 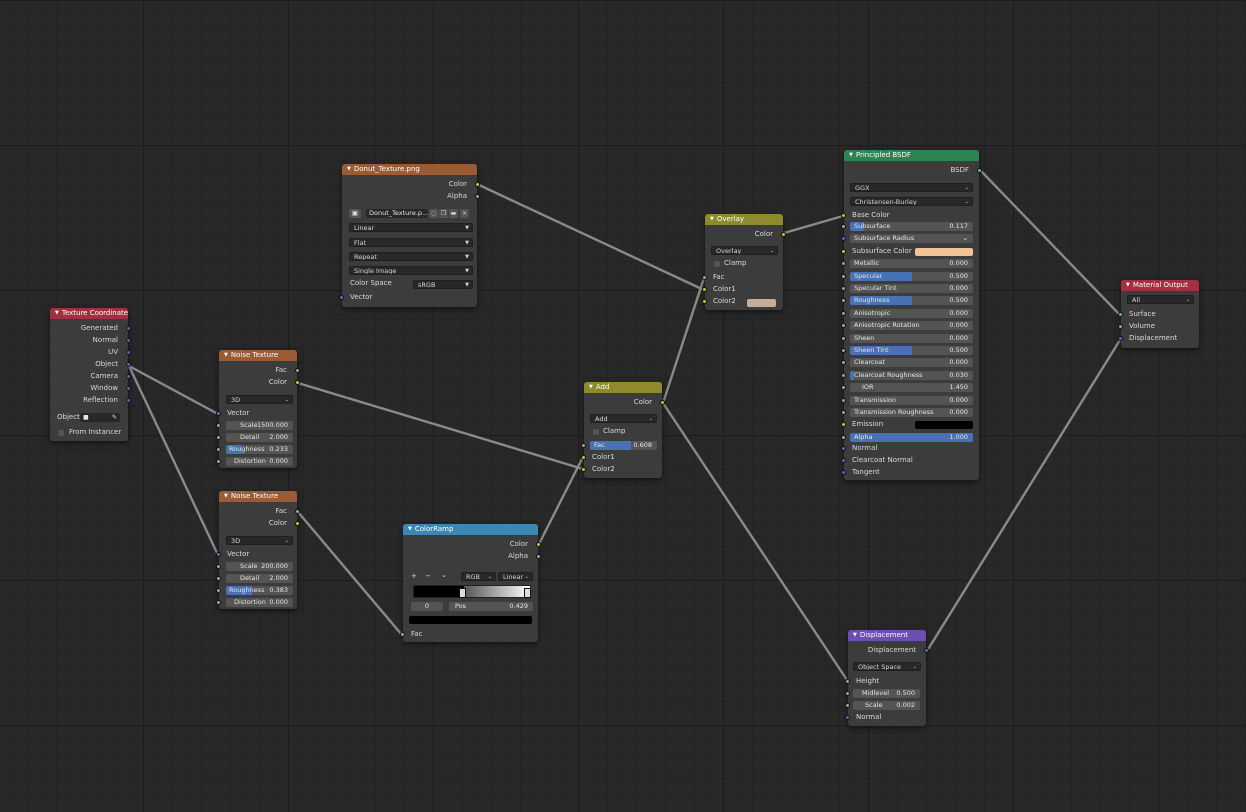 What do you see at coordinates (218, 602) in the screenshot?
I see `socket-distortion` at bounding box center [218, 602].